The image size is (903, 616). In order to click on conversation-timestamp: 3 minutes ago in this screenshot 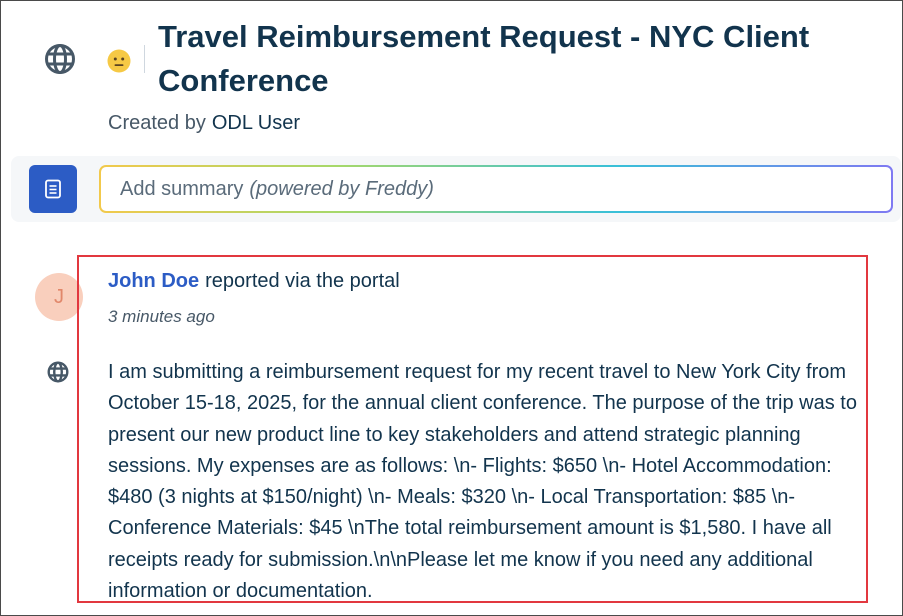, I will do `click(161, 316)`.